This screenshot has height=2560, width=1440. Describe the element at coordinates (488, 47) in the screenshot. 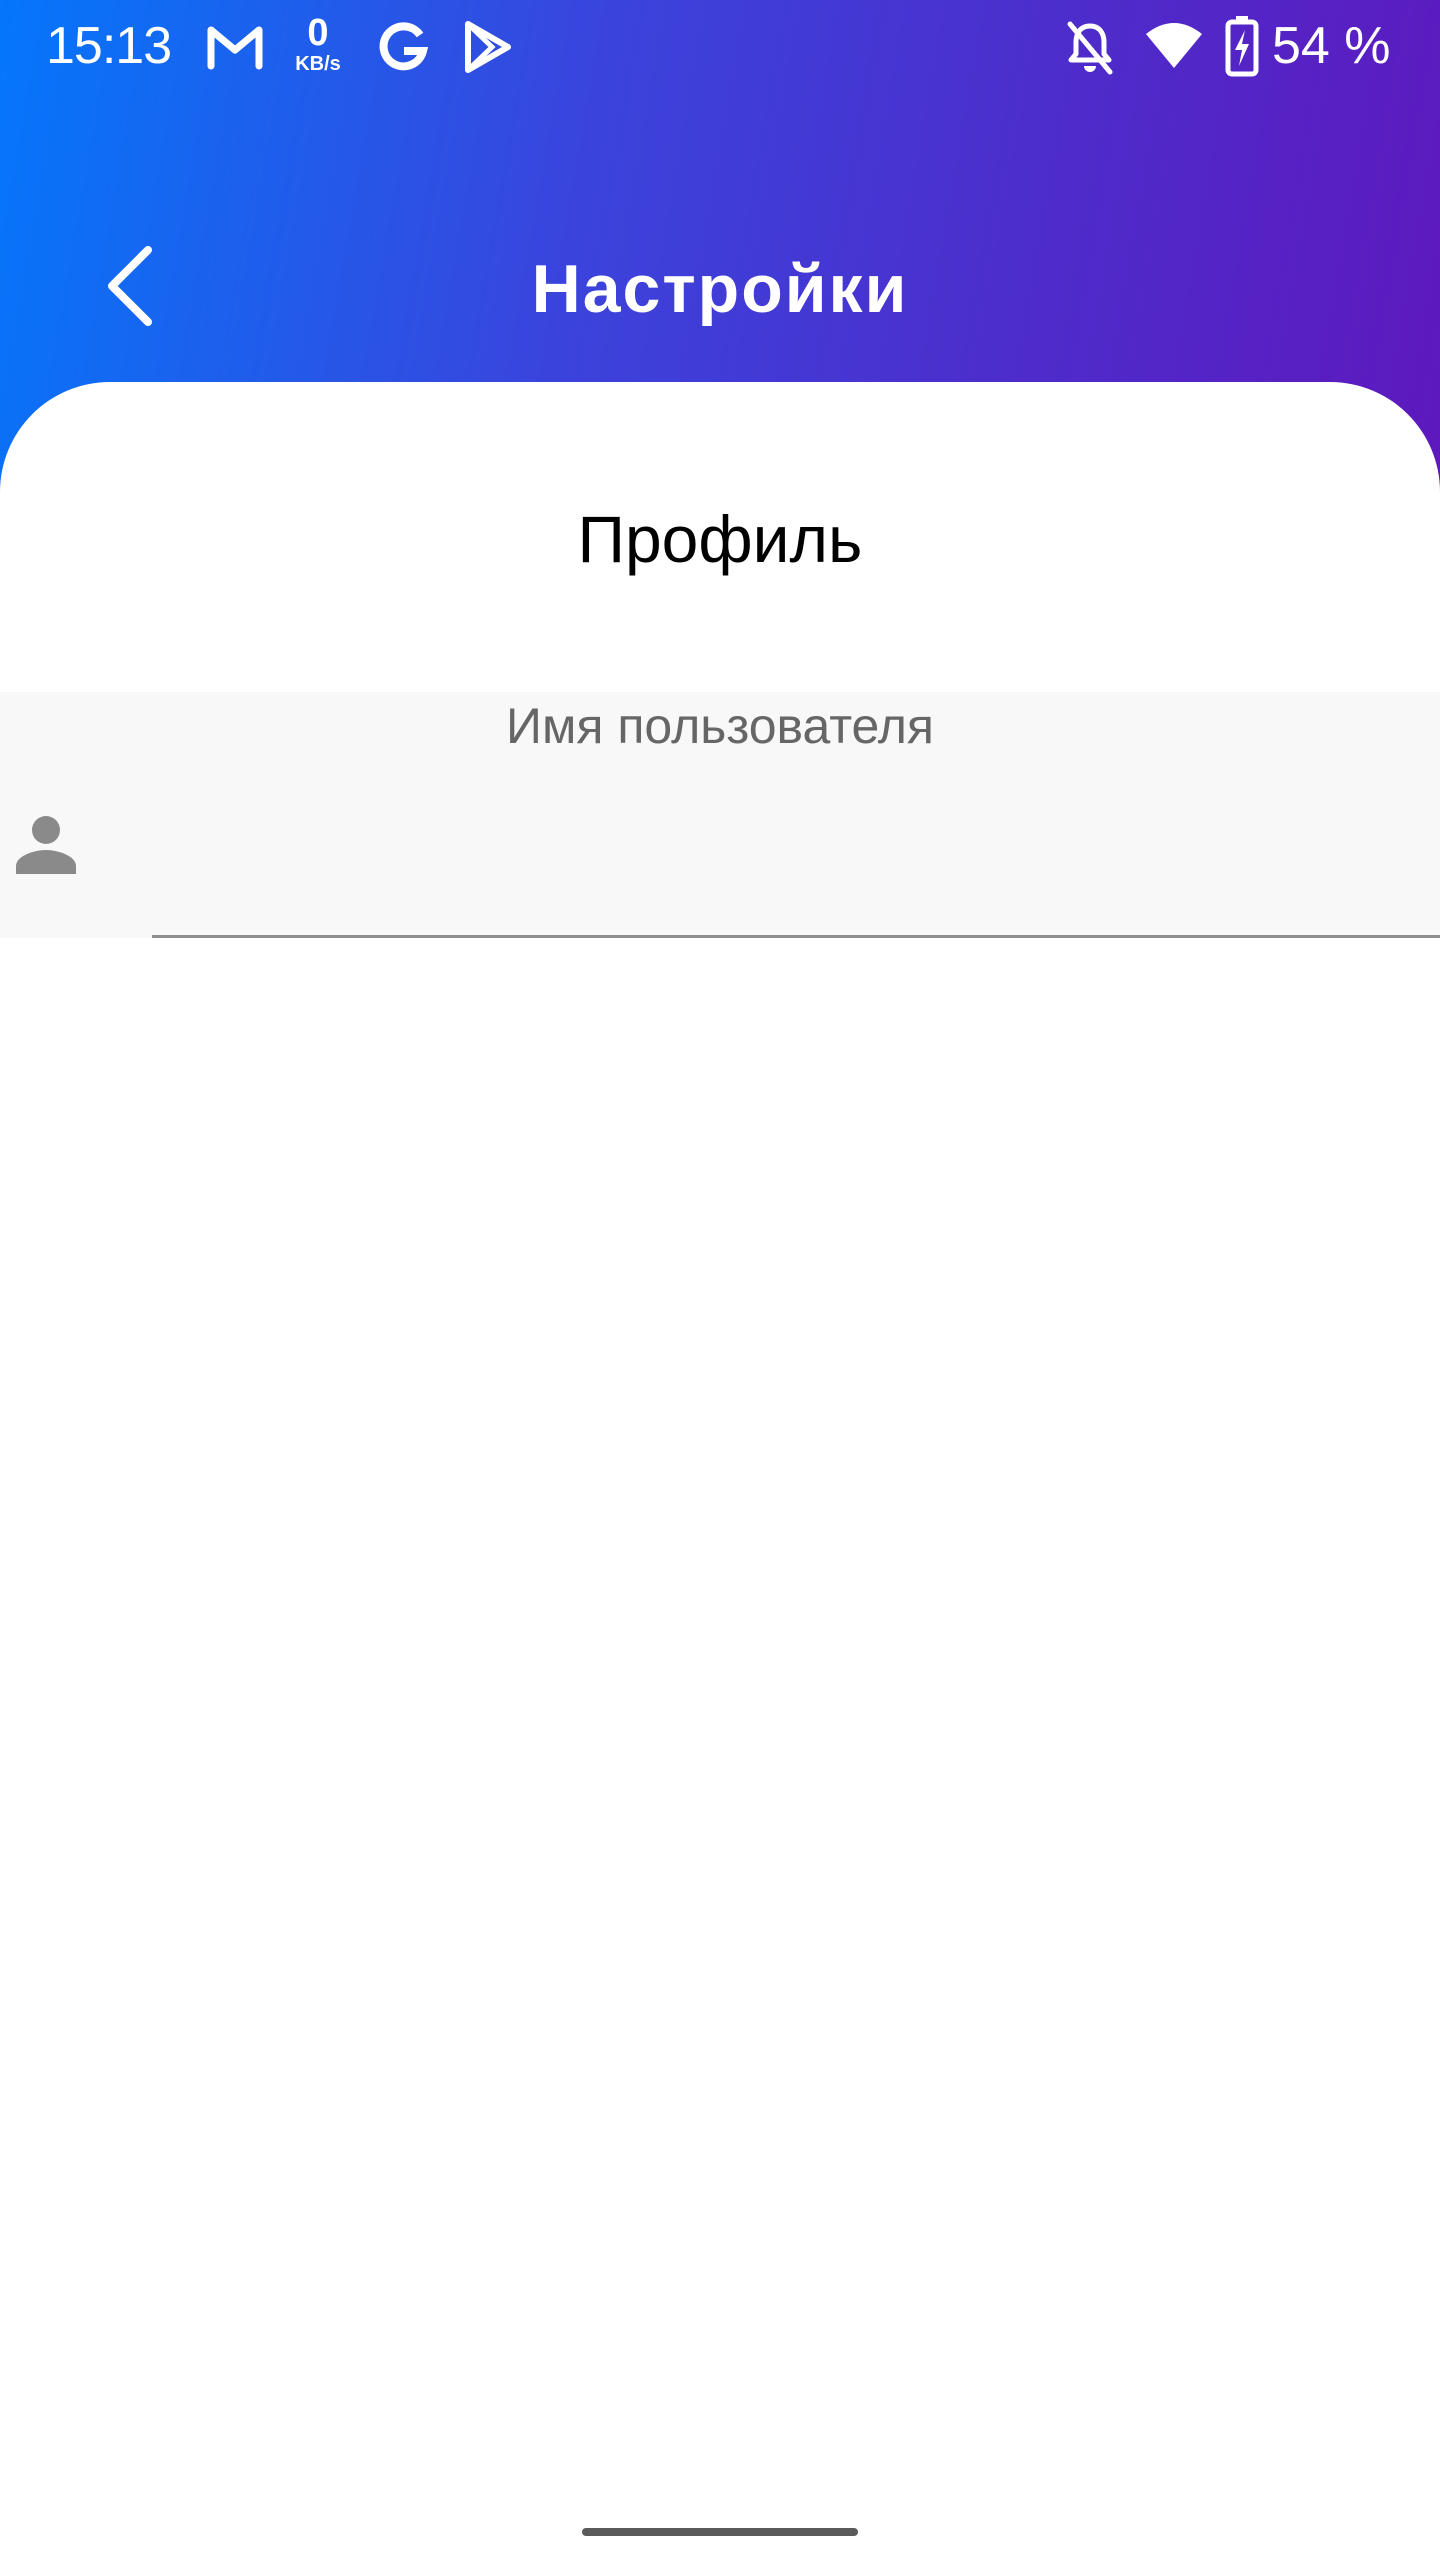

I see `play-store-icon` at that location.